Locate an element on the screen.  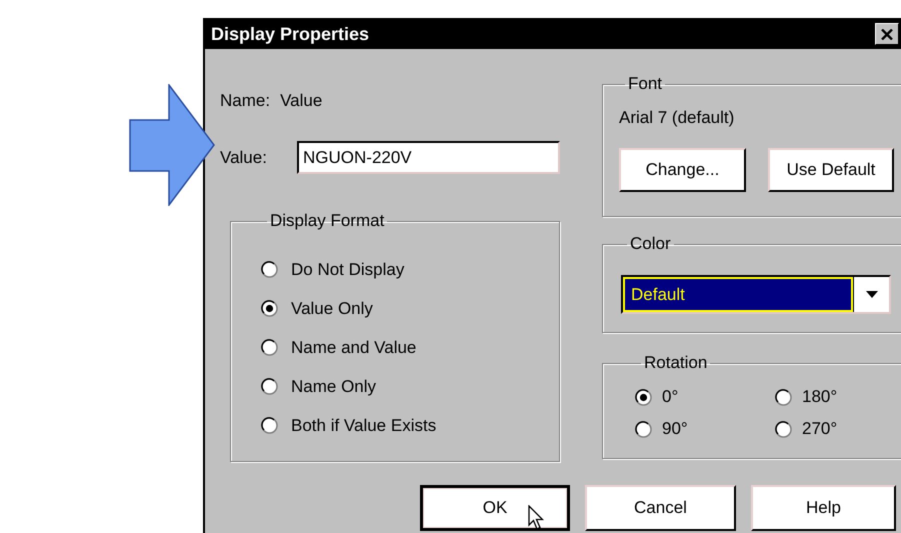
font-name: Arial 7 (default) is located at coordinates (677, 118).